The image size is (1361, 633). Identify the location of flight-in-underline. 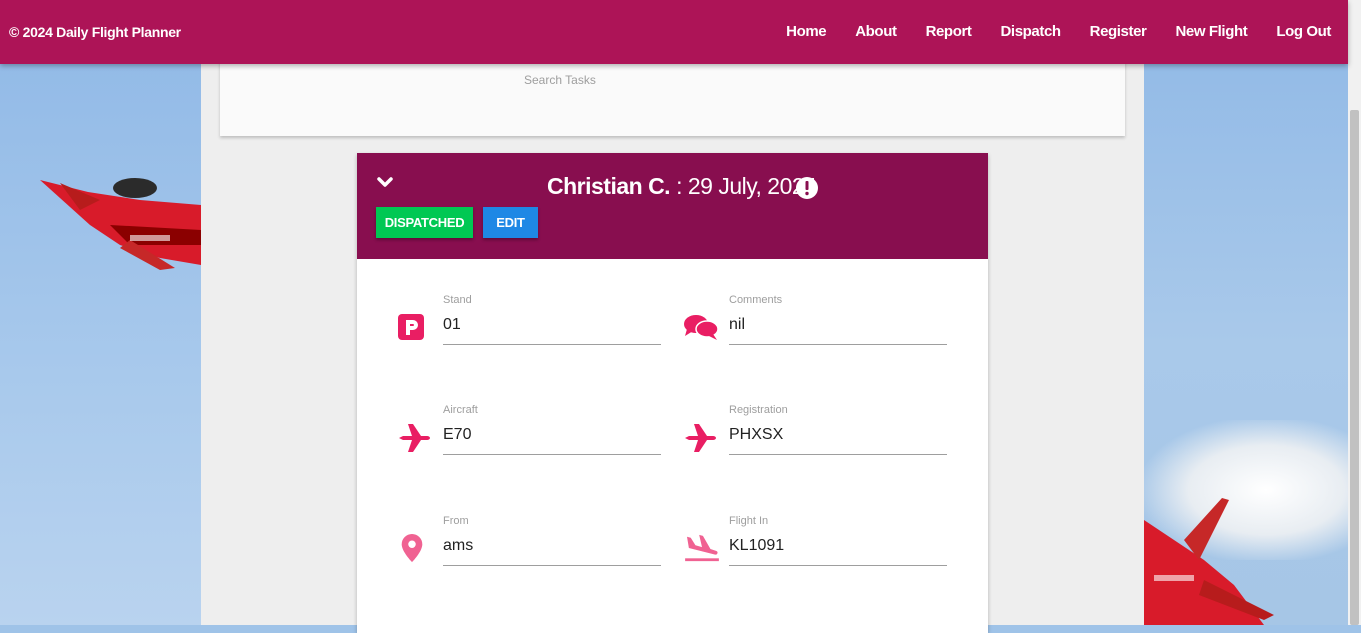
(838, 565).